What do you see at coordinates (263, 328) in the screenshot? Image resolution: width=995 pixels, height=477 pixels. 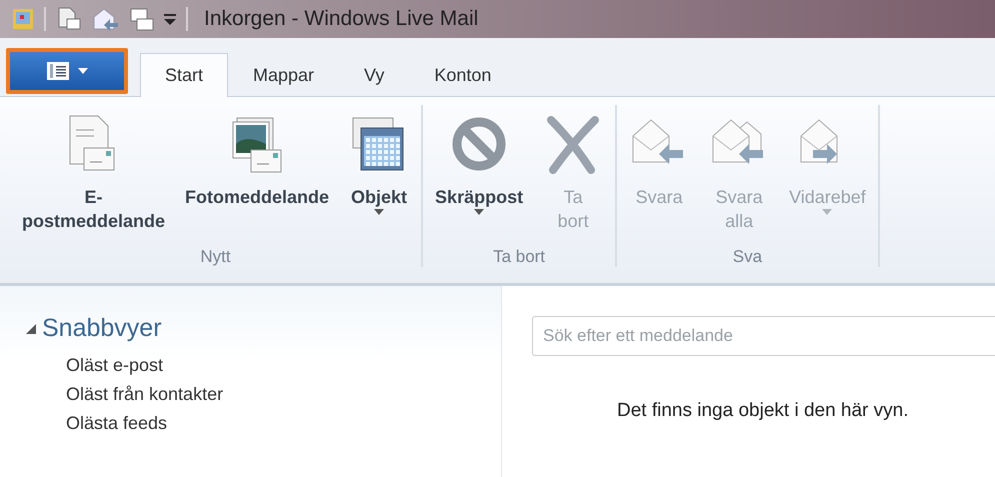 I see `sidebar-heading: Snabbvyer` at bounding box center [263, 328].